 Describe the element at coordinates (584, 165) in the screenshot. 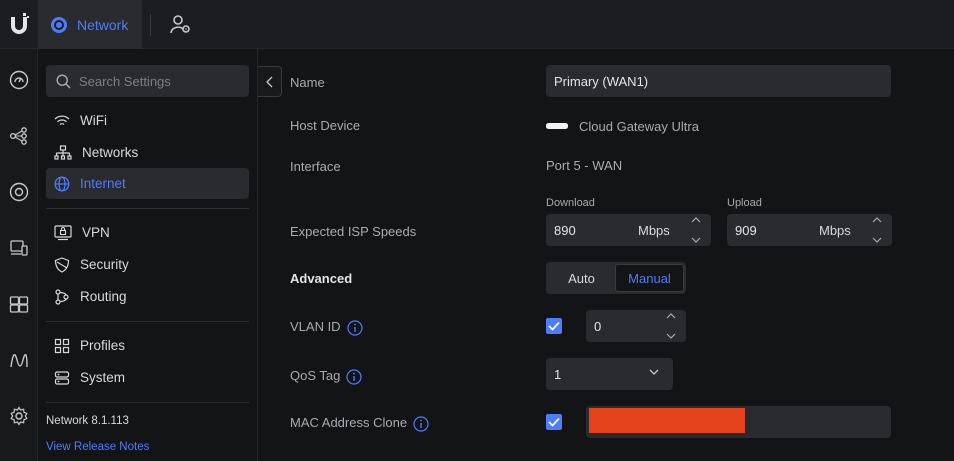

I see `interface-value: Port 5 - WAN` at that location.